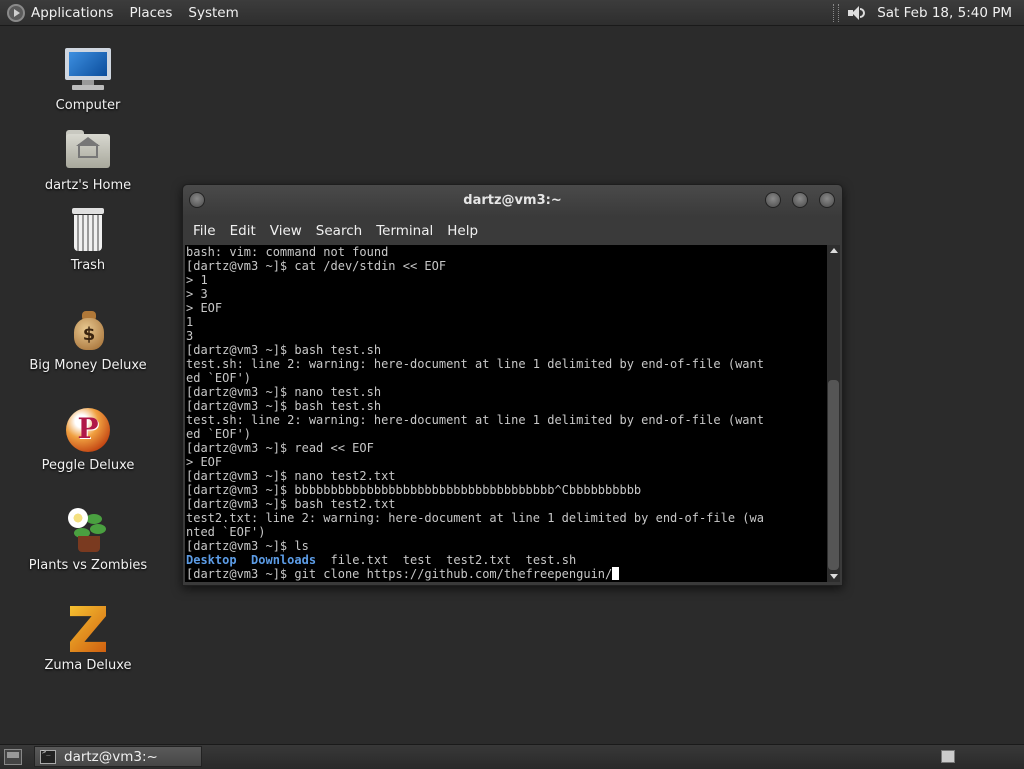 This screenshot has height=769, width=1024. What do you see at coordinates (948, 756) in the screenshot?
I see `workspace-switcher` at bounding box center [948, 756].